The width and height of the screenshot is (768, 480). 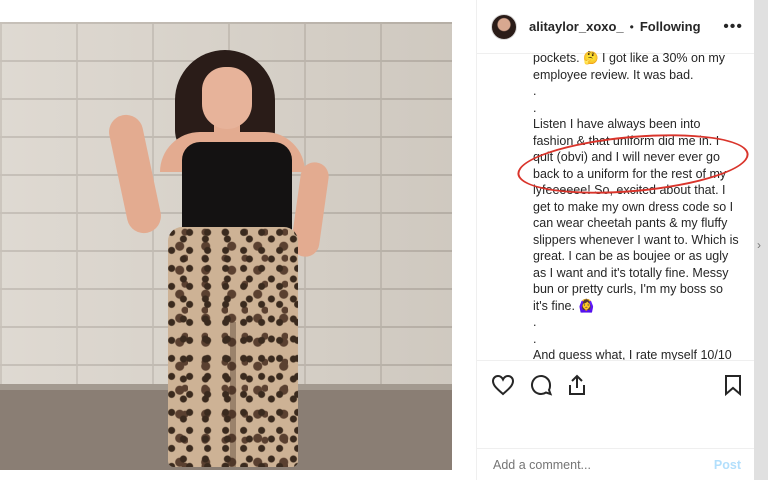 I want to click on action-bar, so click(x=616, y=384).